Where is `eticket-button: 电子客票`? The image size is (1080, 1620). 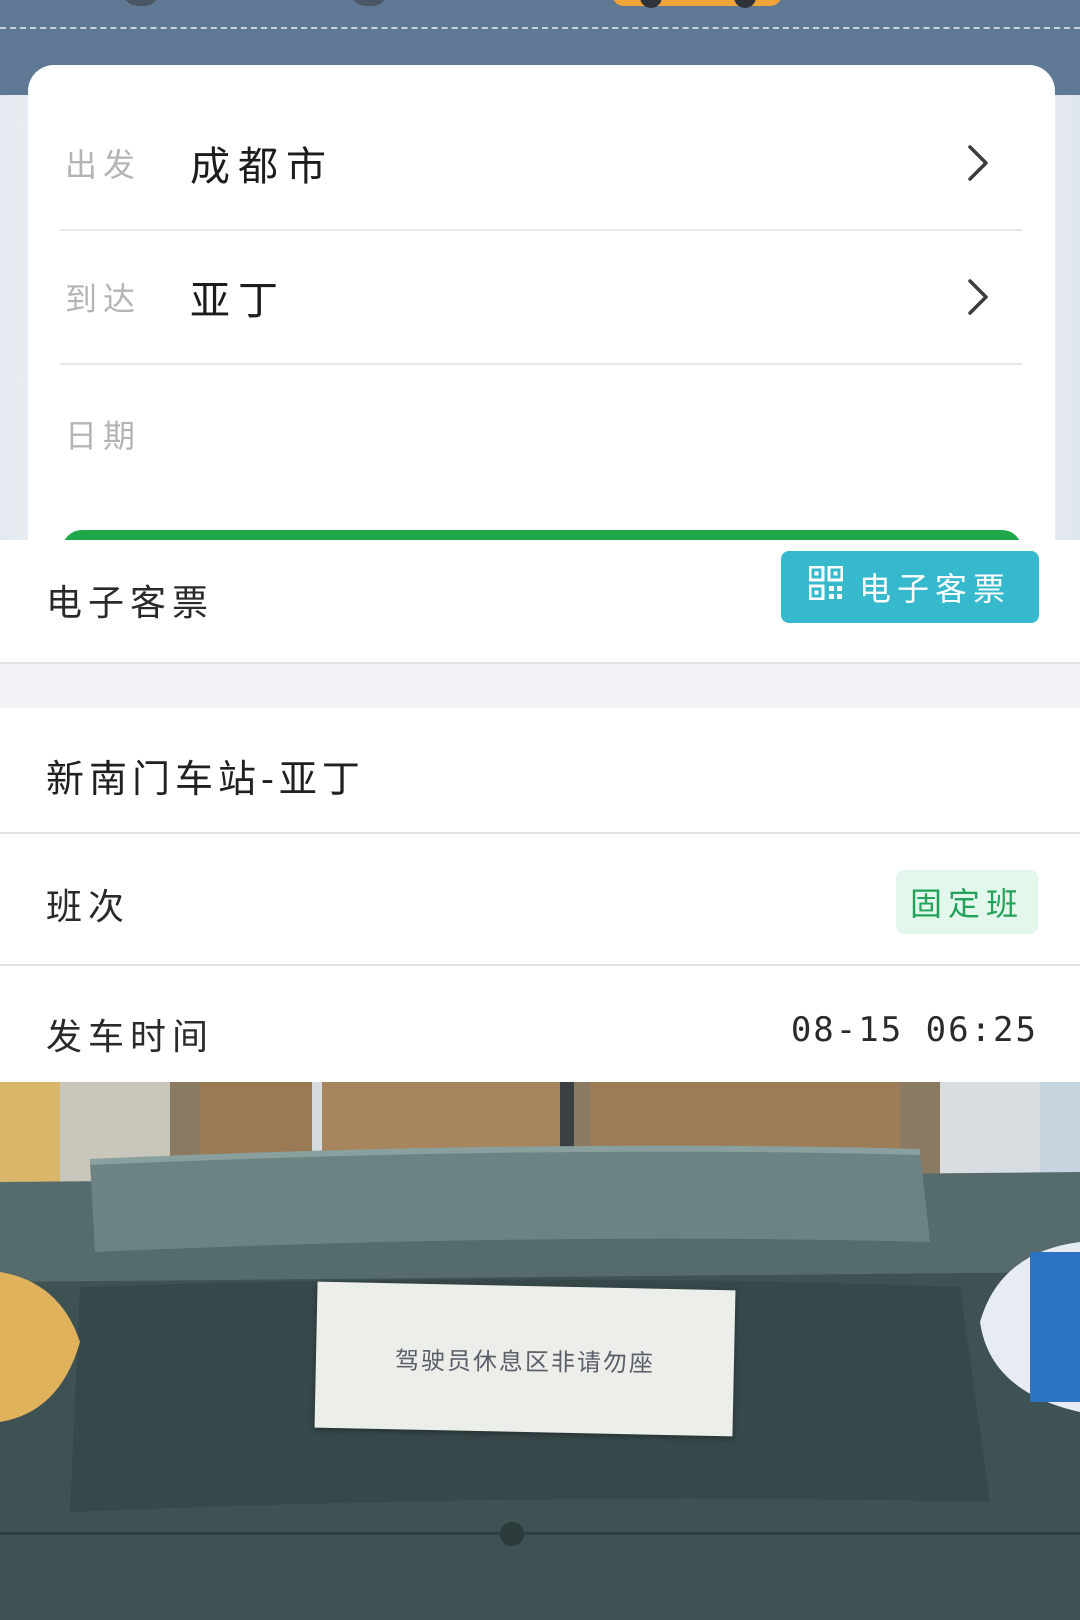 eticket-button: 电子客票 is located at coordinates (910, 587).